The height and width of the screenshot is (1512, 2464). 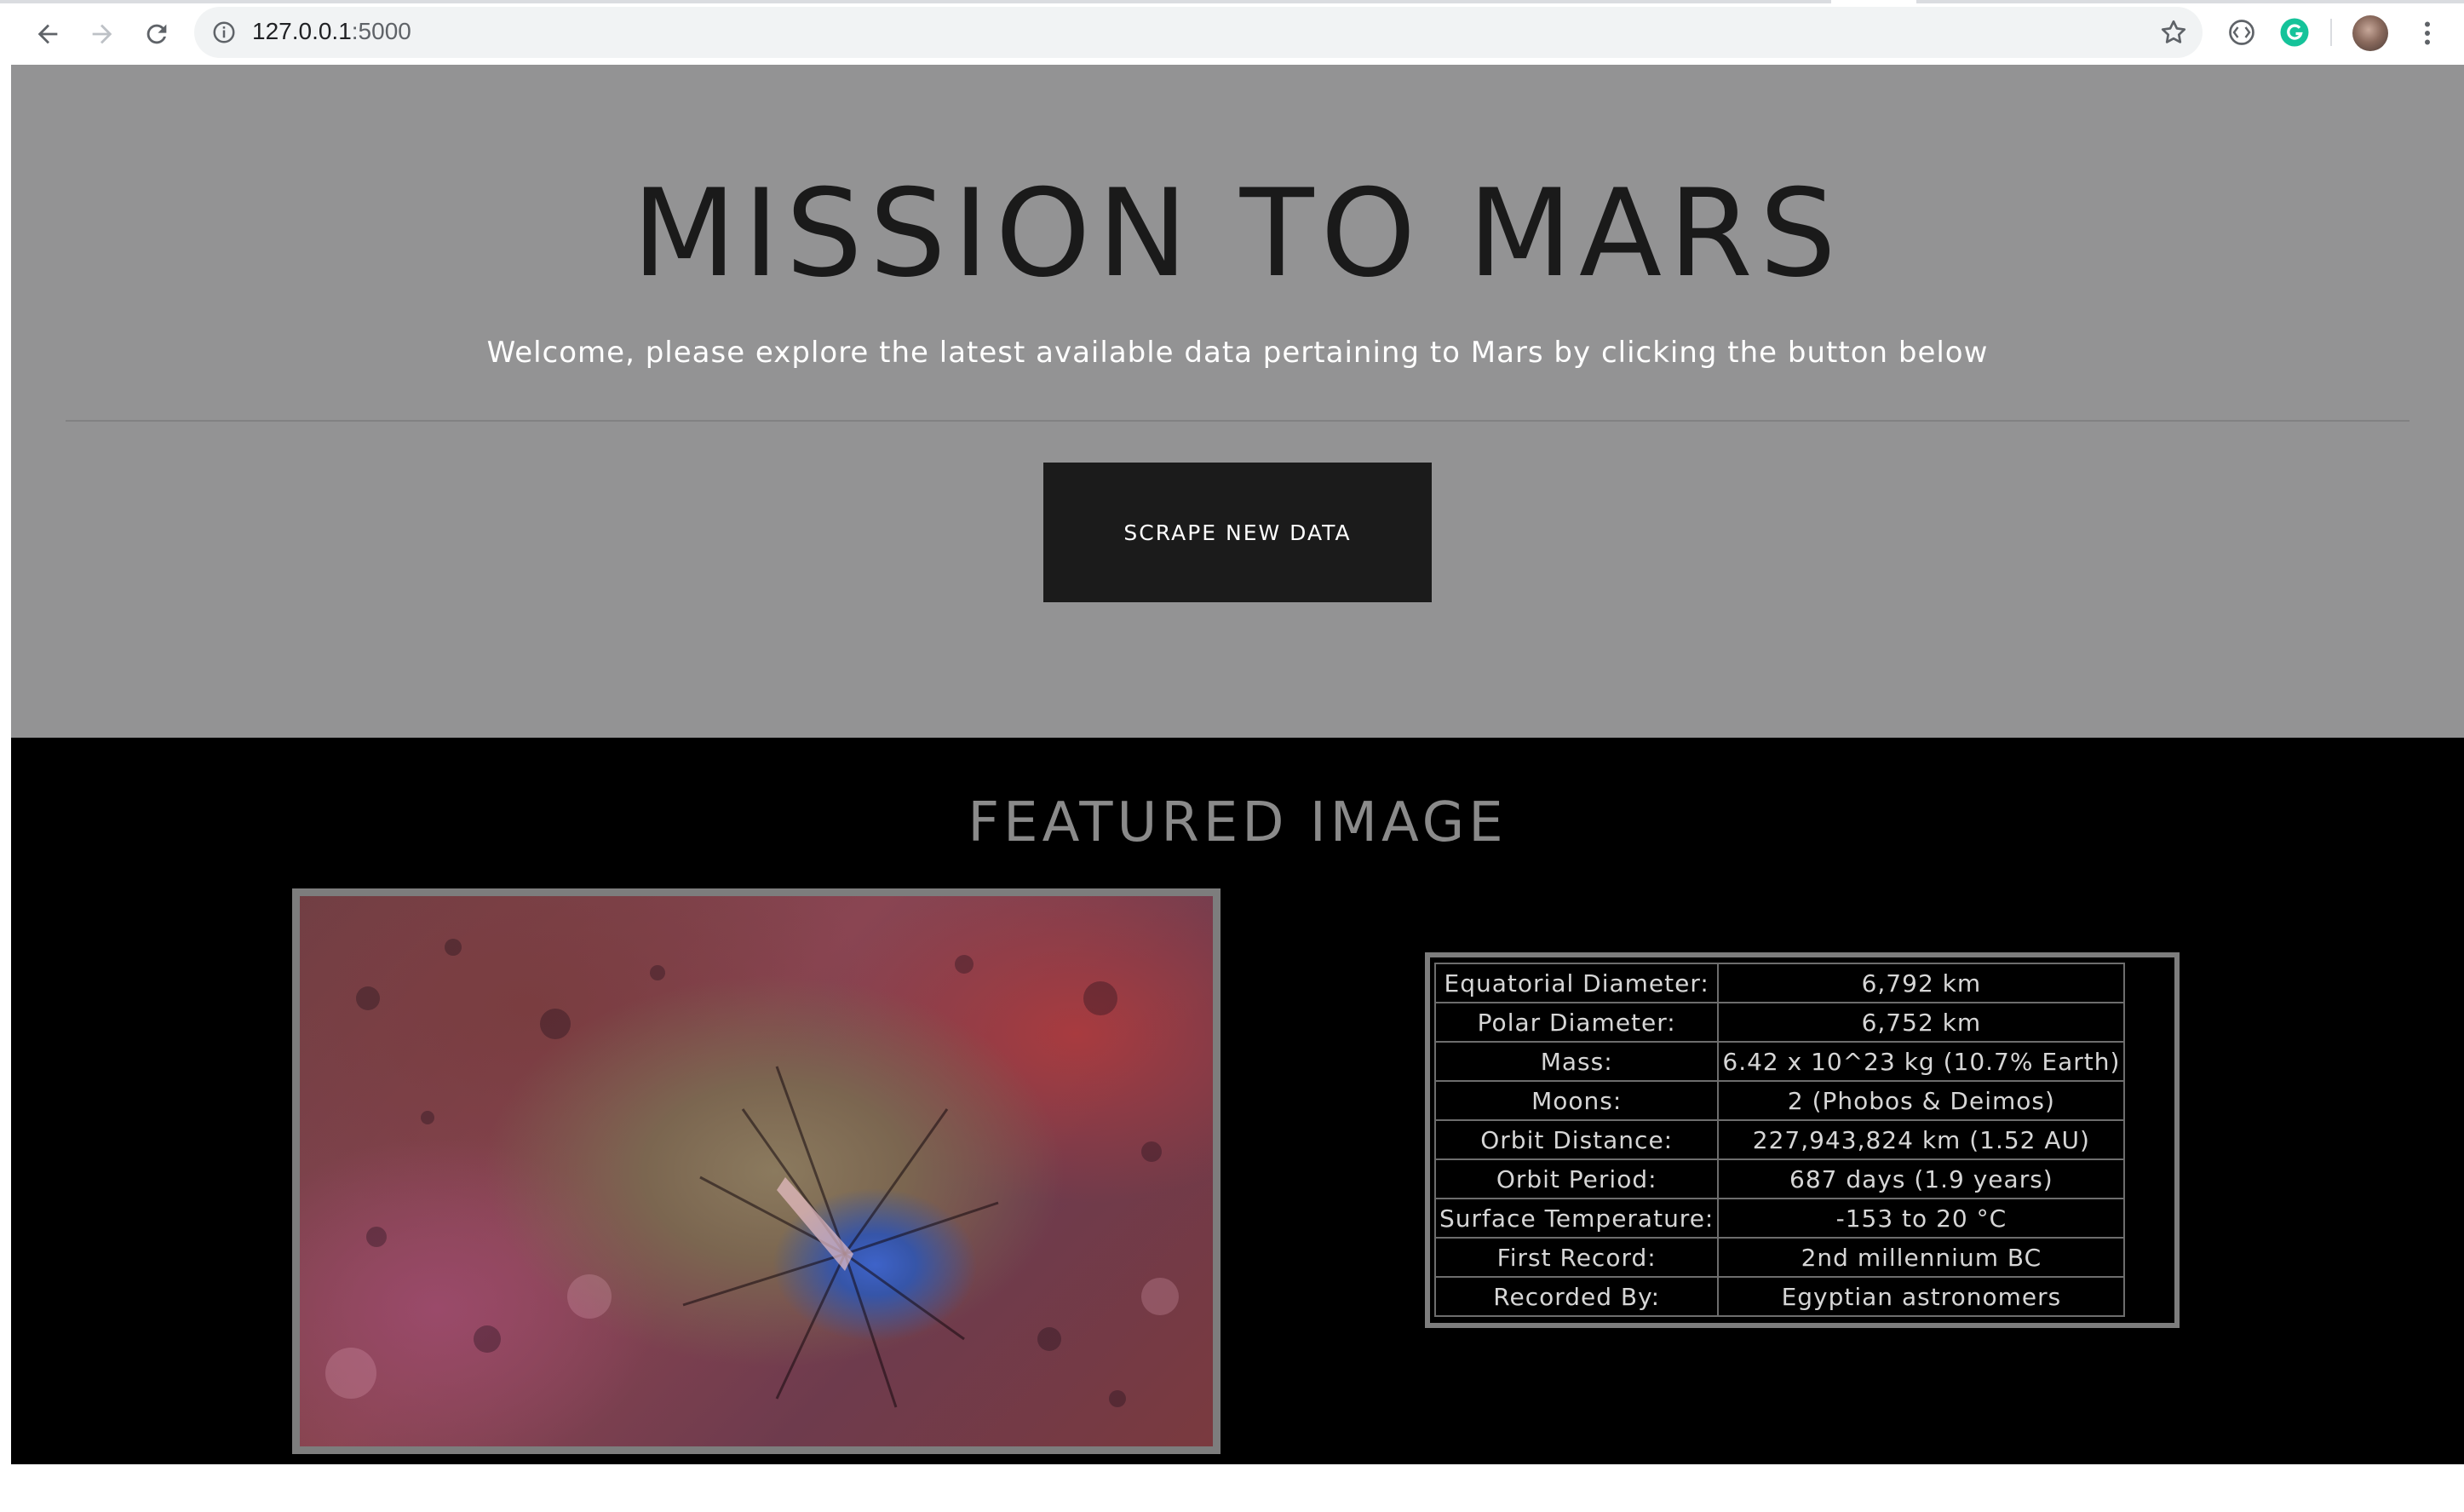 I want to click on fact-value: 6,792 km, so click(x=1921, y=983).